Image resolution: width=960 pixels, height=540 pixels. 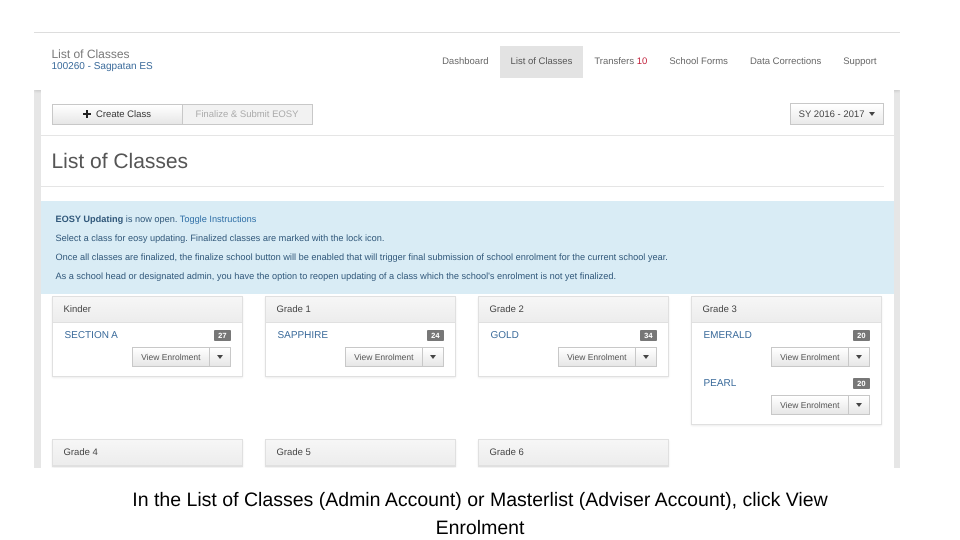 What do you see at coordinates (785, 62) in the screenshot?
I see `nav-tab: Data Corrections` at bounding box center [785, 62].